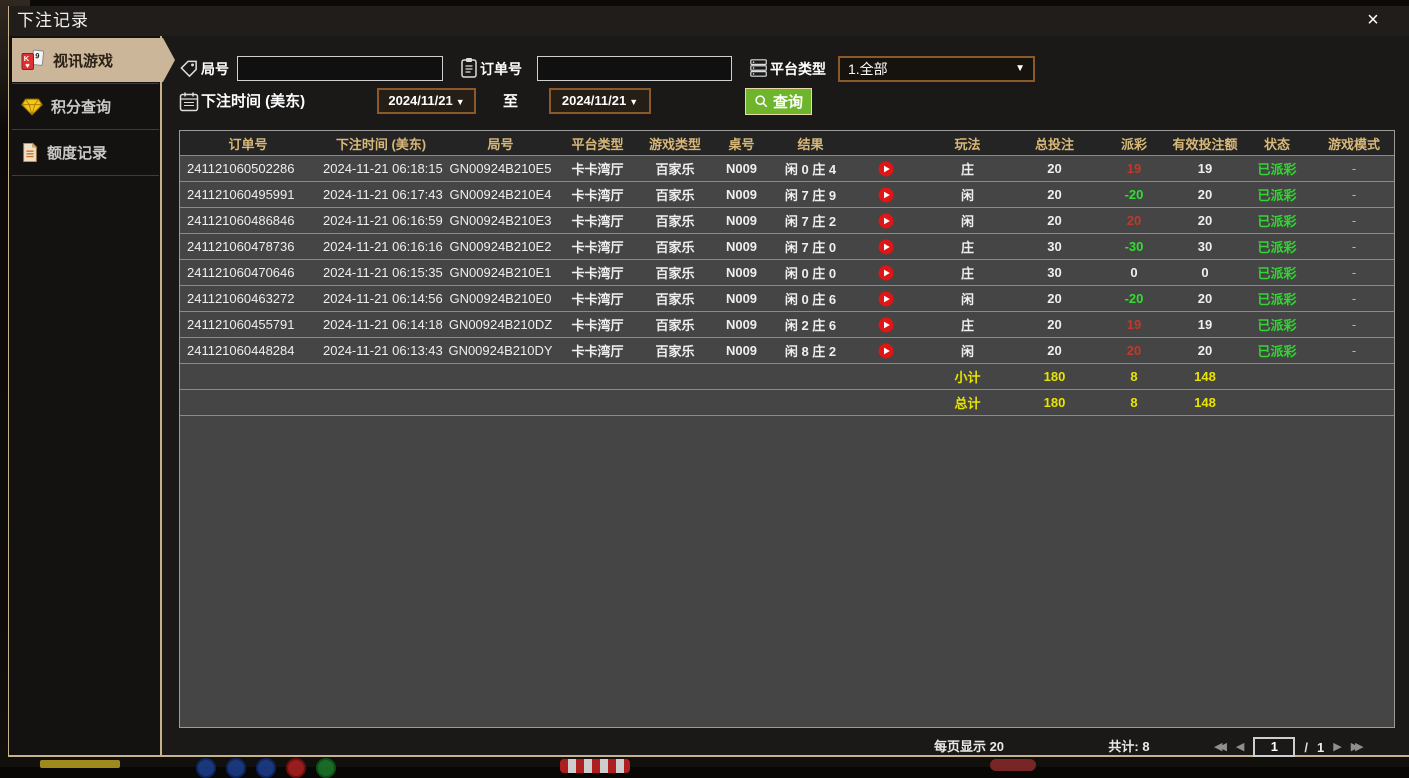 This screenshot has height=778, width=1409. What do you see at coordinates (93, 60) in the screenshot?
I see `sidebar-item-video-games: 9 K ♥ 视讯游戏` at bounding box center [93, 60].